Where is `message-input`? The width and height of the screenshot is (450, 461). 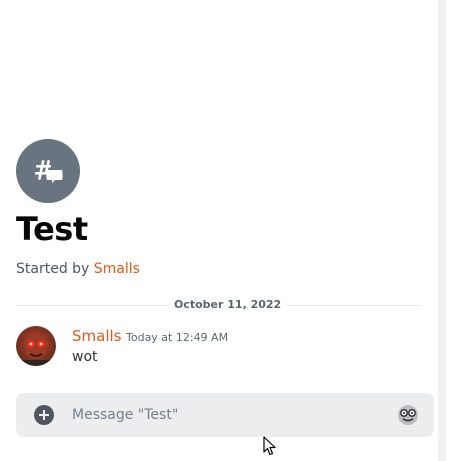
message-input is located at coordinates (227, 415).